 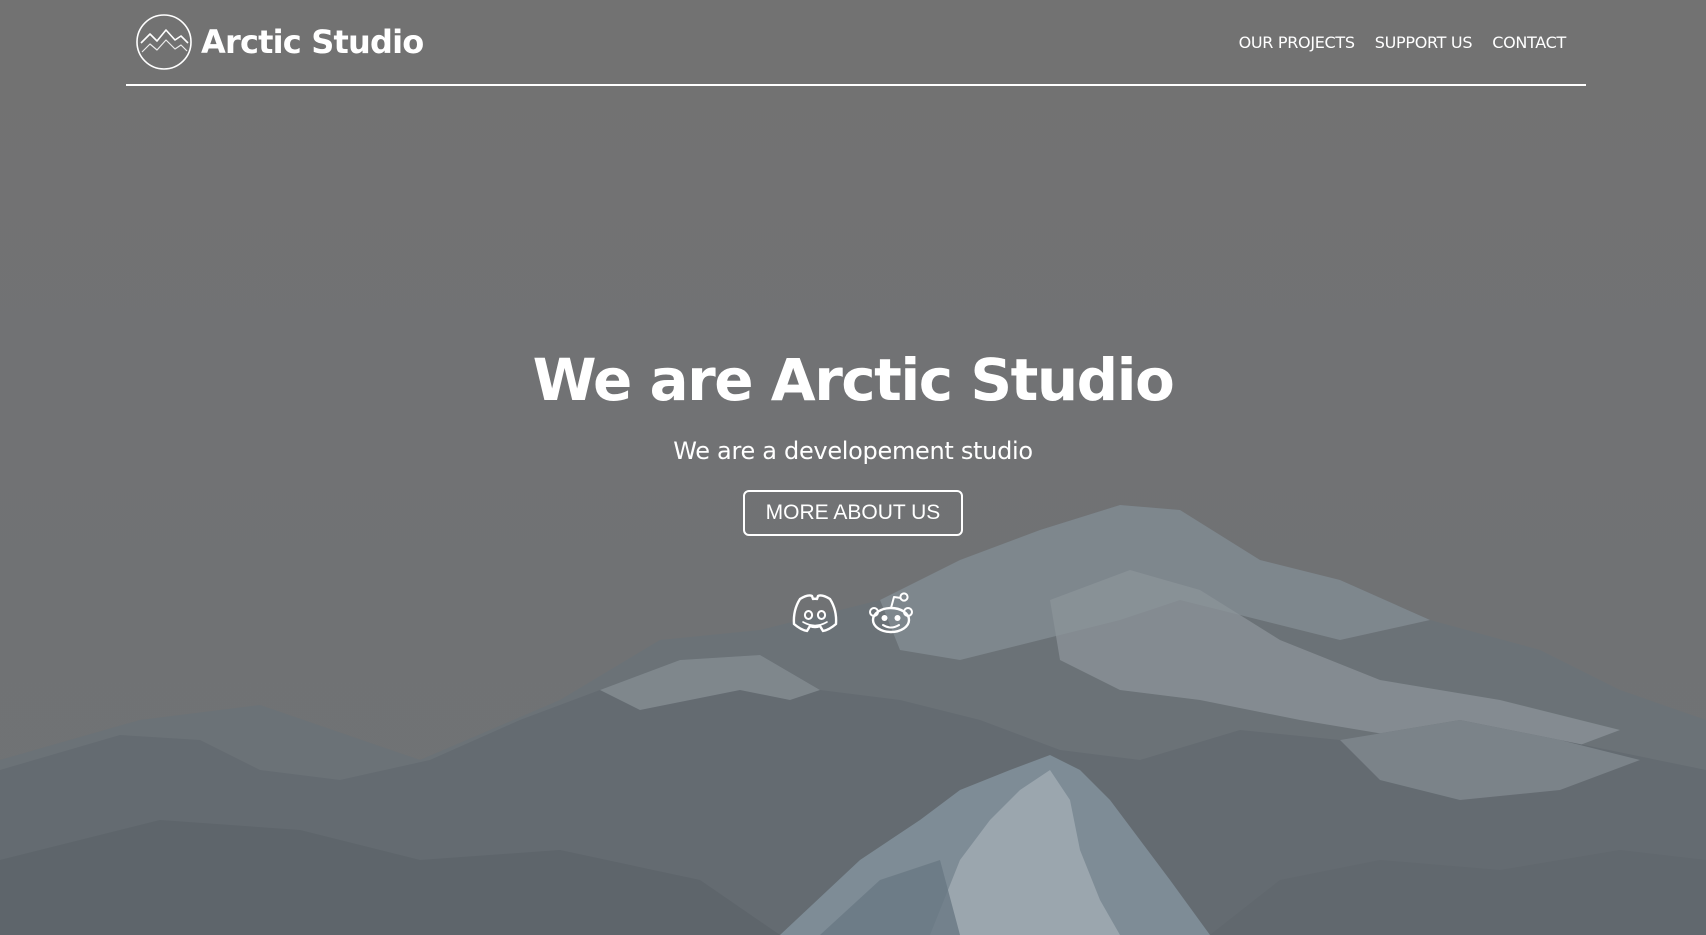 I want to click on nav-support-us: SUPPORT US, so click(x=1424, y=43).